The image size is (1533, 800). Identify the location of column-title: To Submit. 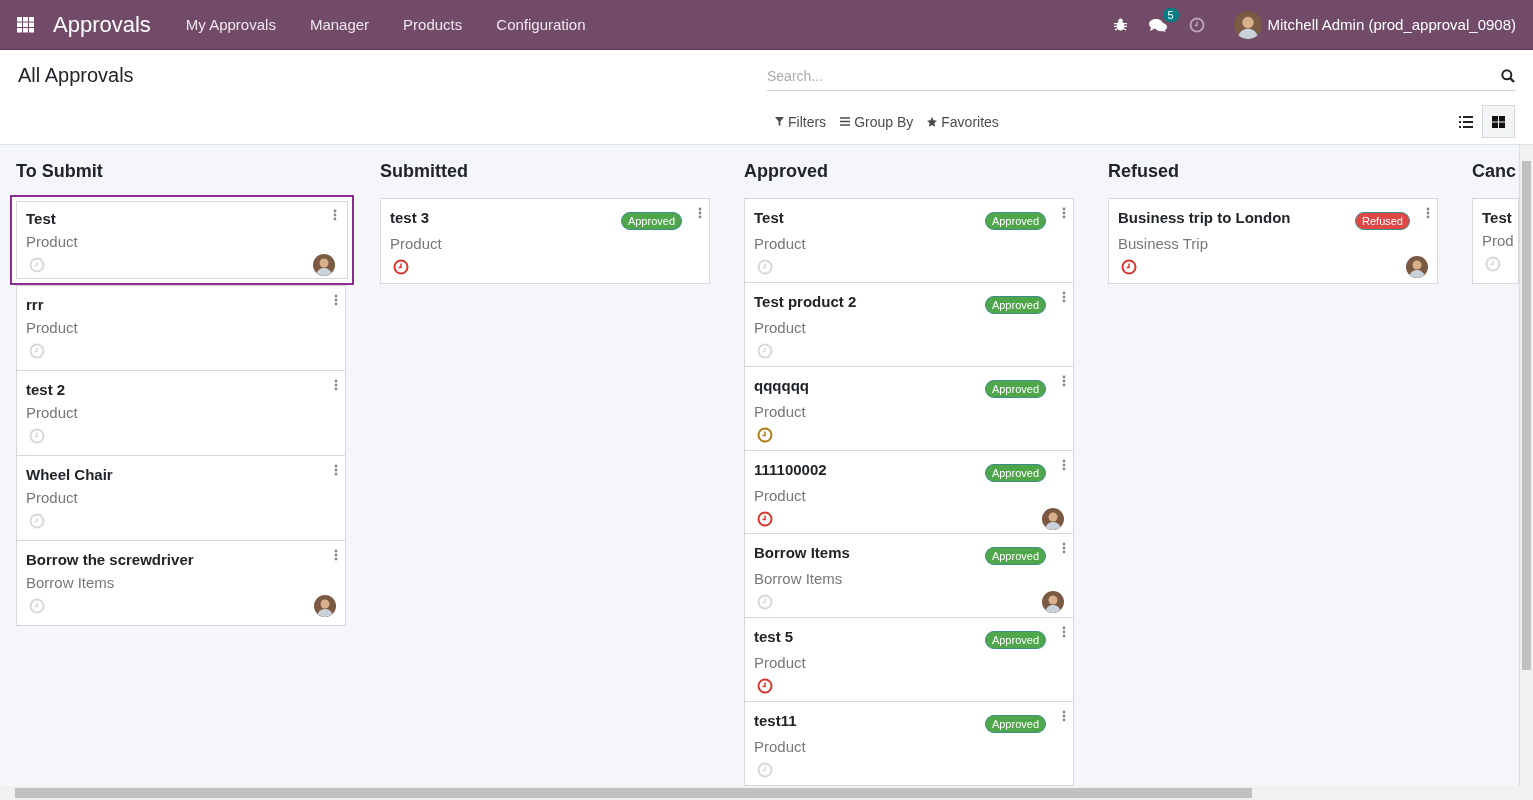
(60, 171).